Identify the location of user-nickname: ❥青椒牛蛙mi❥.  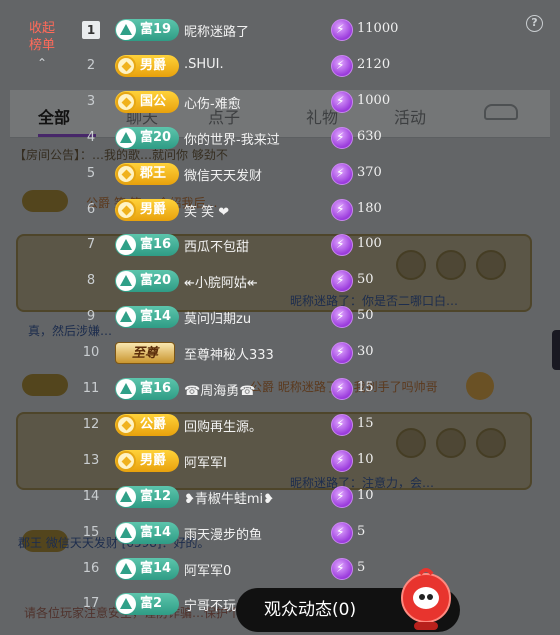
(229, 497).